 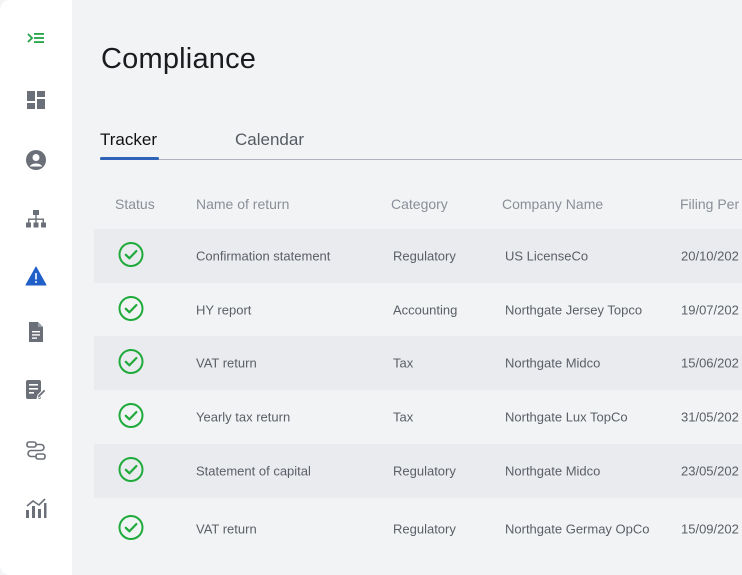 What do you see at coordinates (710, 310) in the screenshot?
I see `return-filing-period: 19/07/202` at bounding box center [710, 310].